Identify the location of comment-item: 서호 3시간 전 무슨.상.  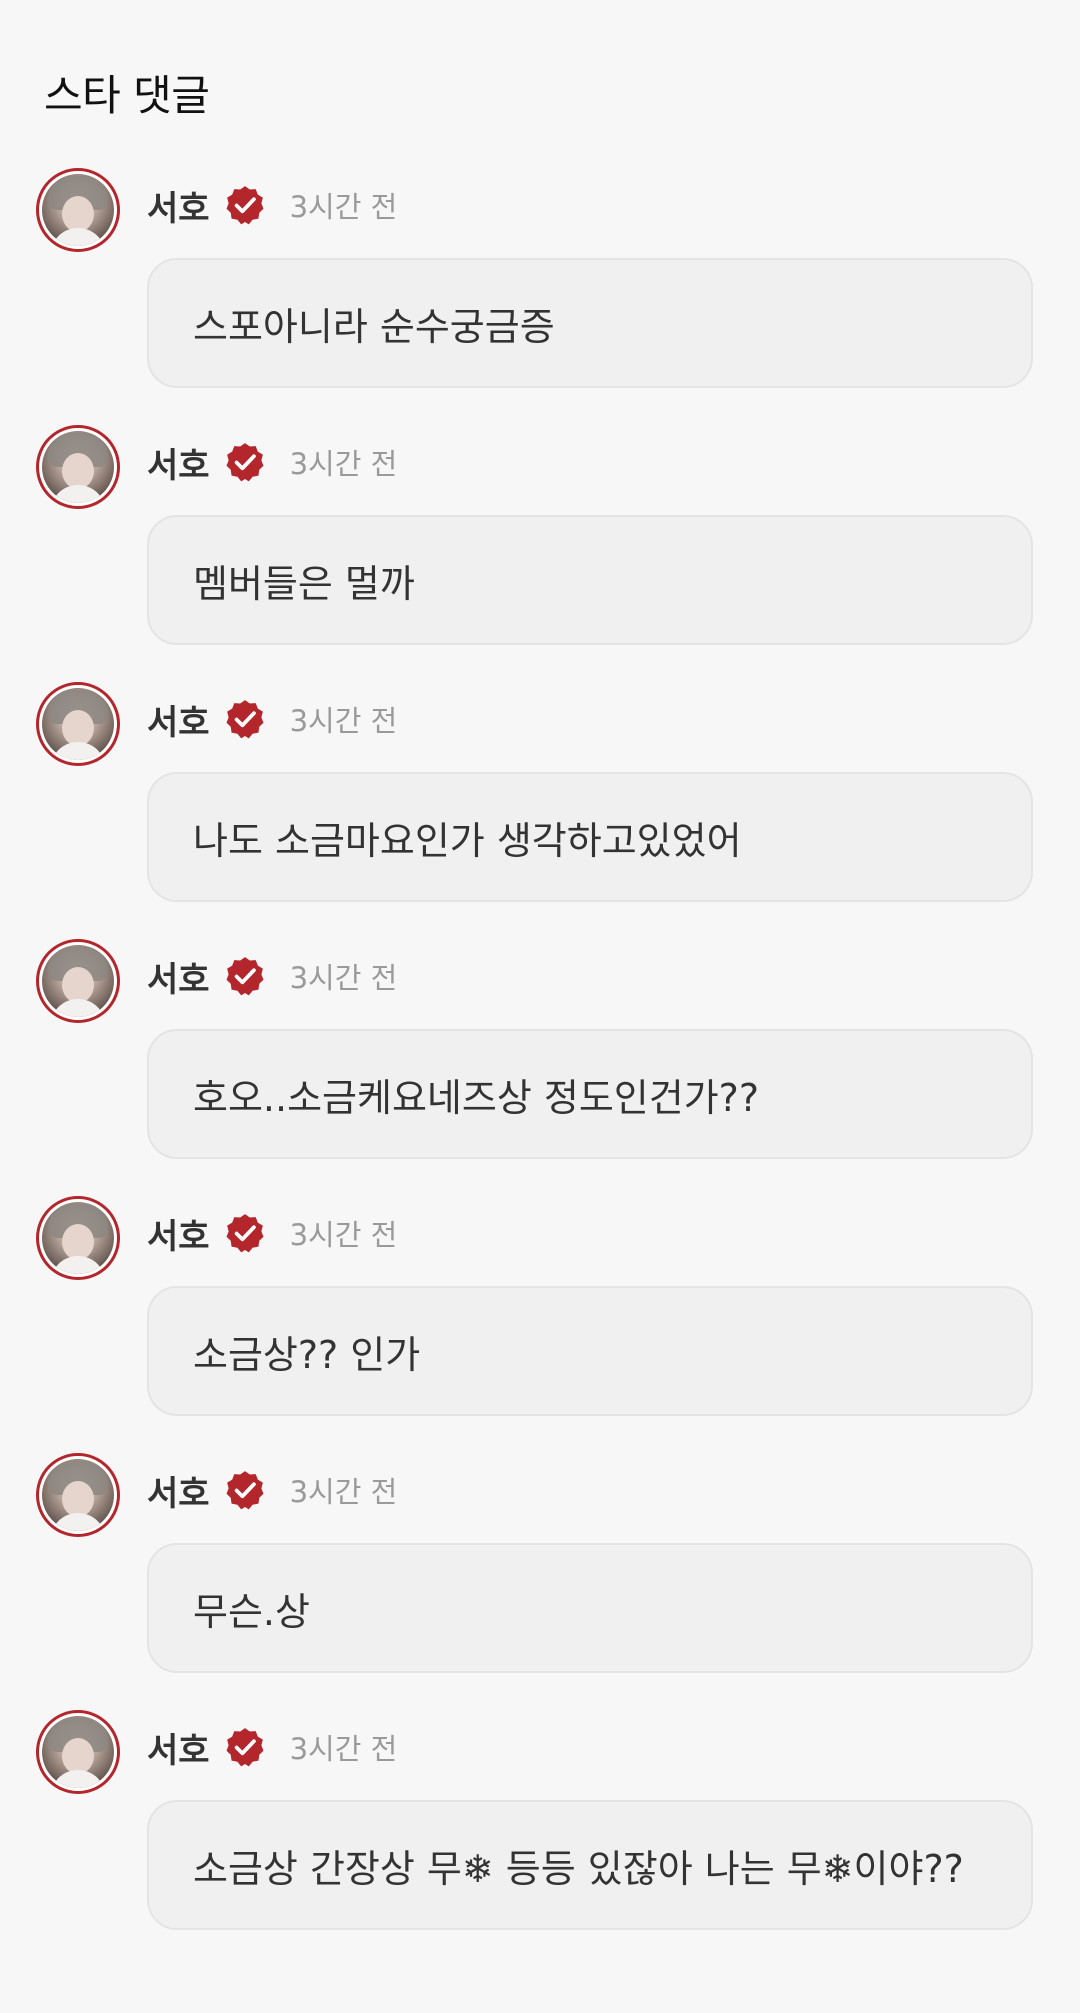
(540, 1581).